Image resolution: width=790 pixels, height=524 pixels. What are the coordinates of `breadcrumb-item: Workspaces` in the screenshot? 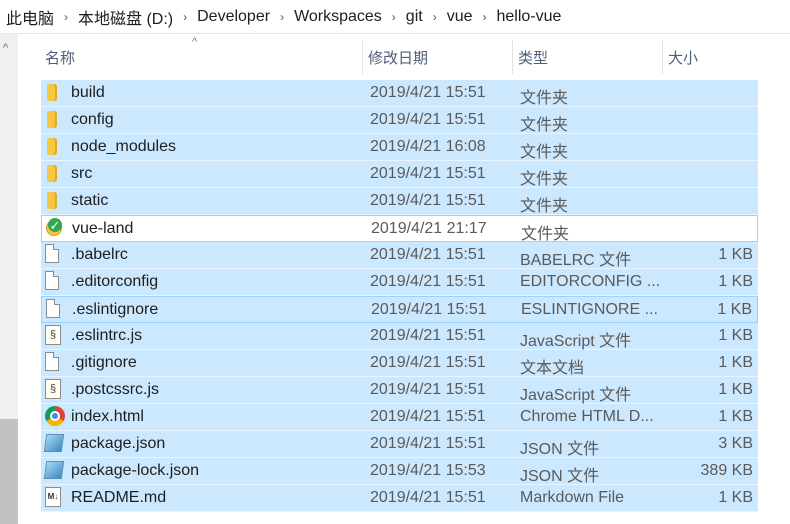 It's located at (338, 17).